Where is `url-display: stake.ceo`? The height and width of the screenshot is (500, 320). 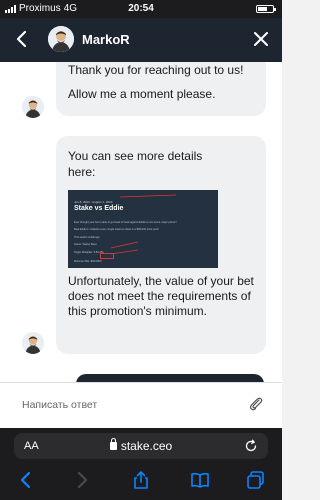 url-display: stake.ceo is located at coordinates (141, 445).